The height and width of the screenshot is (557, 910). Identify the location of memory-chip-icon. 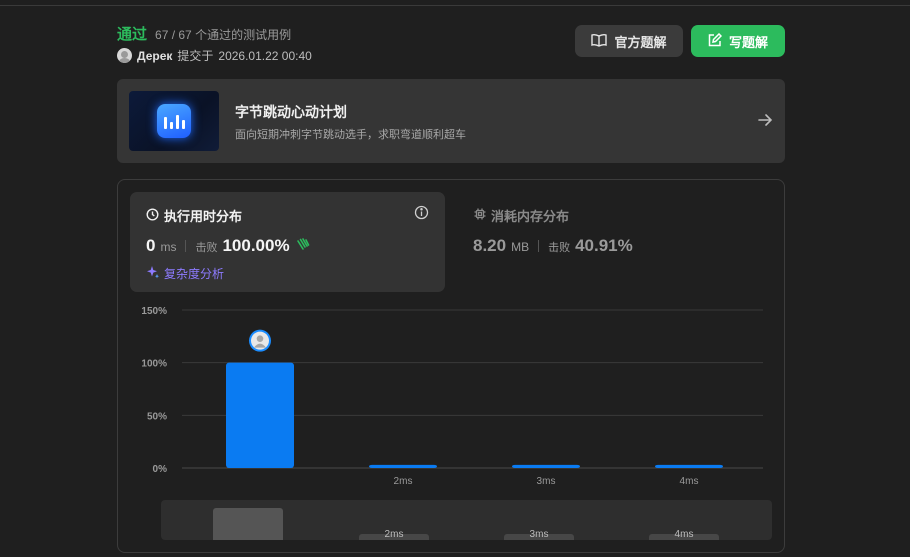
(480, 215).